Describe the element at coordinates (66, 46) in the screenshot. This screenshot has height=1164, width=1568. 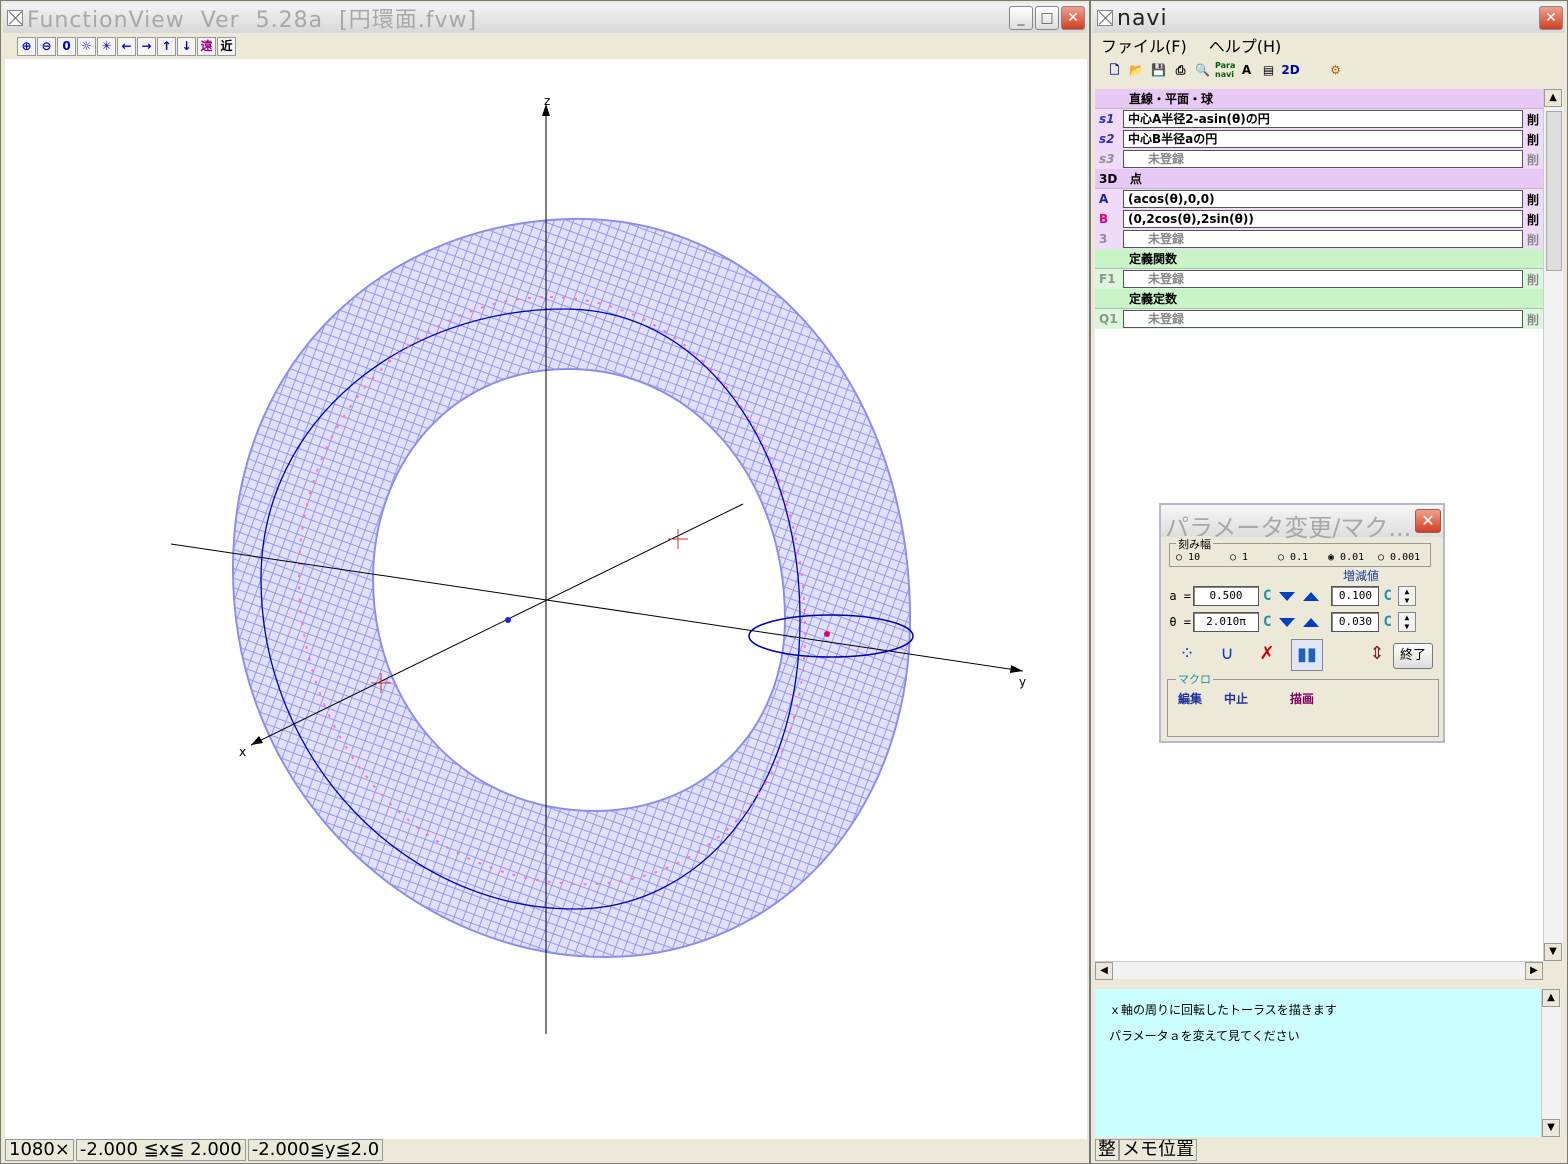
I see `reset-origin-button: 0` at that location.